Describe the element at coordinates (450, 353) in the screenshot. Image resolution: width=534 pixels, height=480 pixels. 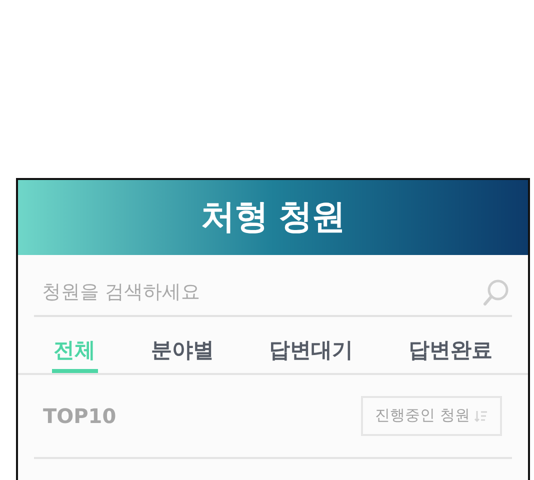
I see `tab: 답변완료` at that location.